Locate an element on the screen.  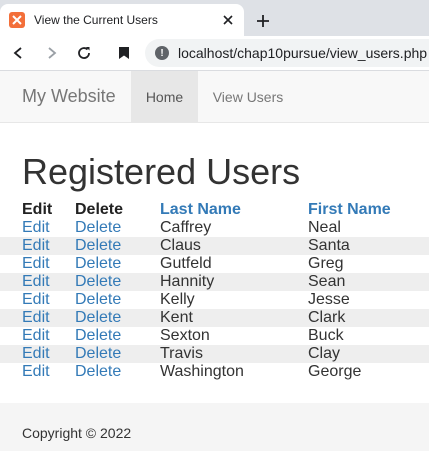
site-brand: My Website is located at coordinates (69, 96).